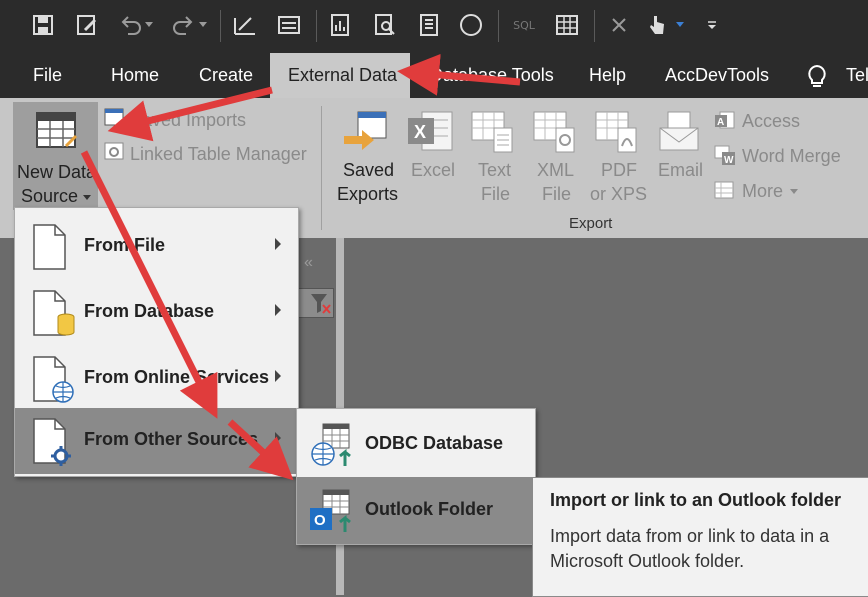  Describe the element at coordinates (315, 303) in the screenshot. I see `filter-clear-icon` at that location.